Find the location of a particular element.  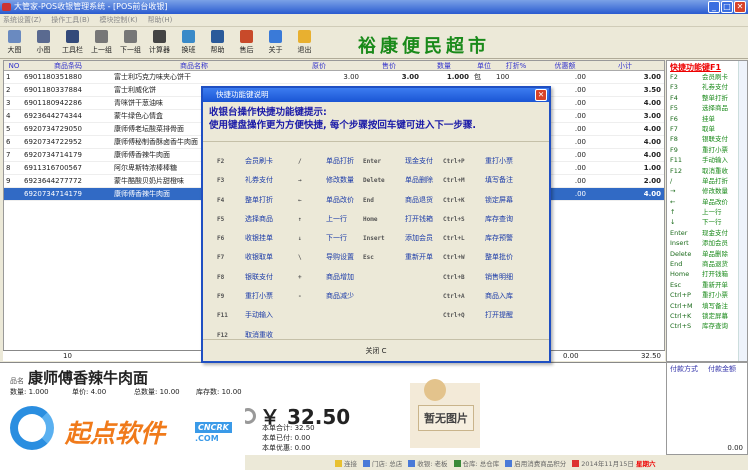

shortcut-item: F8 银联支付 is located at coordinates (707, 139).